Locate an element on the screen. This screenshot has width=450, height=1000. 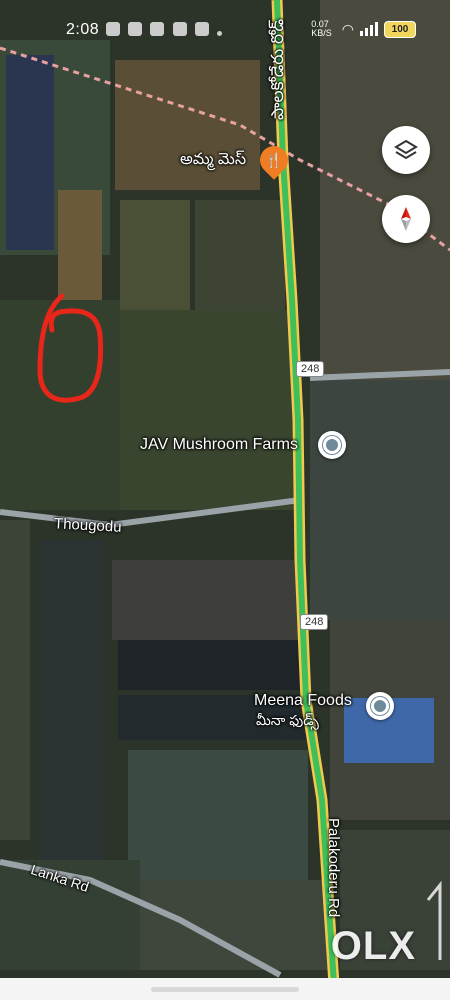
road-label-thougodu: Thougodu is located at coordinates (87, 525).